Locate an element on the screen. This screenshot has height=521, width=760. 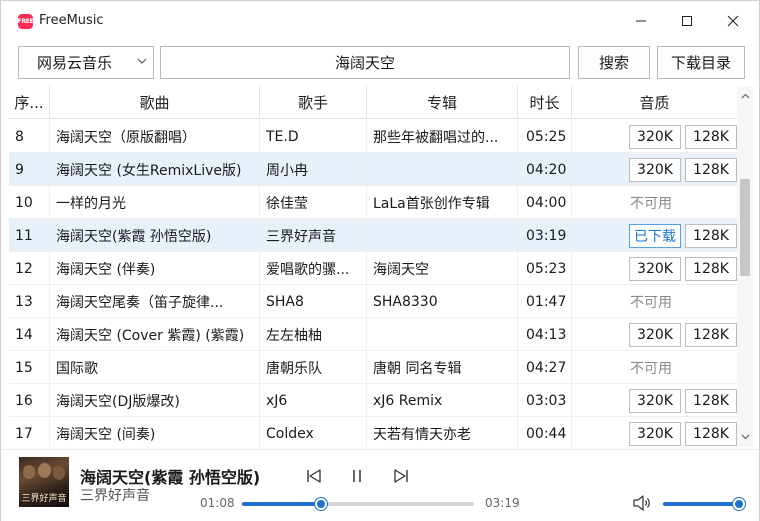
song-album: 海阔天空 is located at coordinates (442, 268).